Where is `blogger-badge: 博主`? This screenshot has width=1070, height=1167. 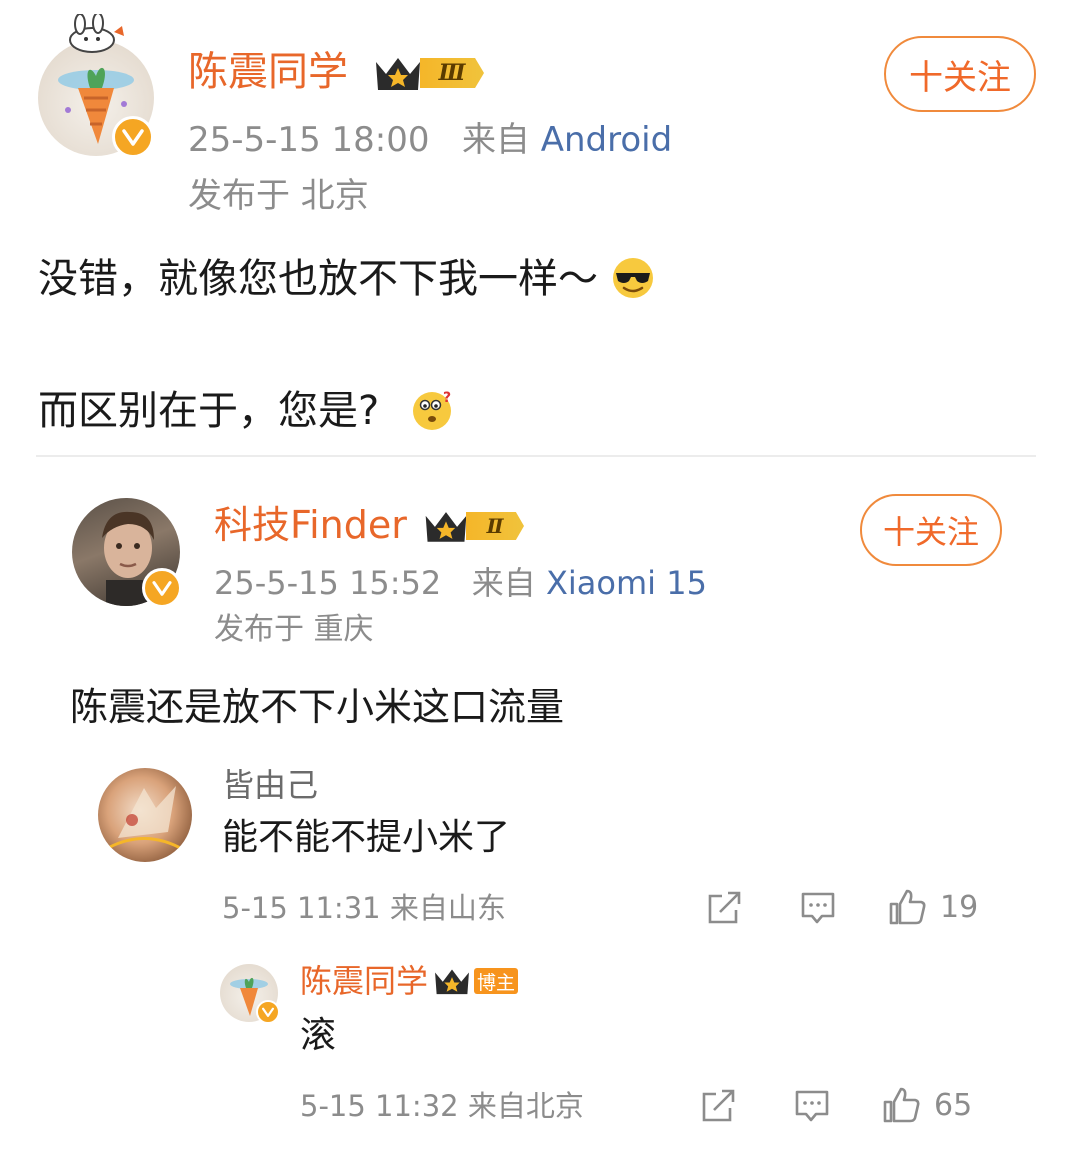 blogger-badge: 博主 is located at coordinates (496, 981).